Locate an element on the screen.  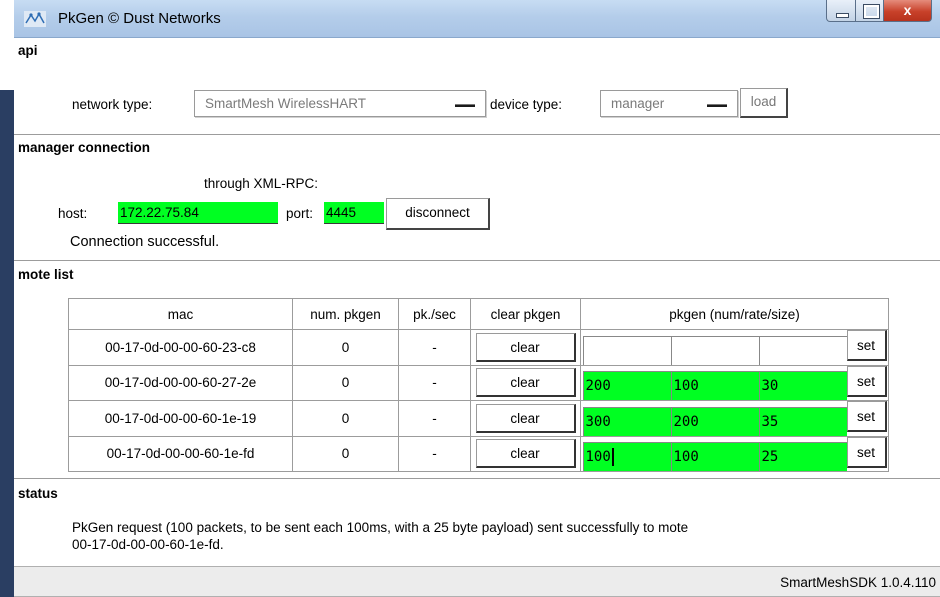
disconnect-button: disconnect is located at coordinates (438, 214).